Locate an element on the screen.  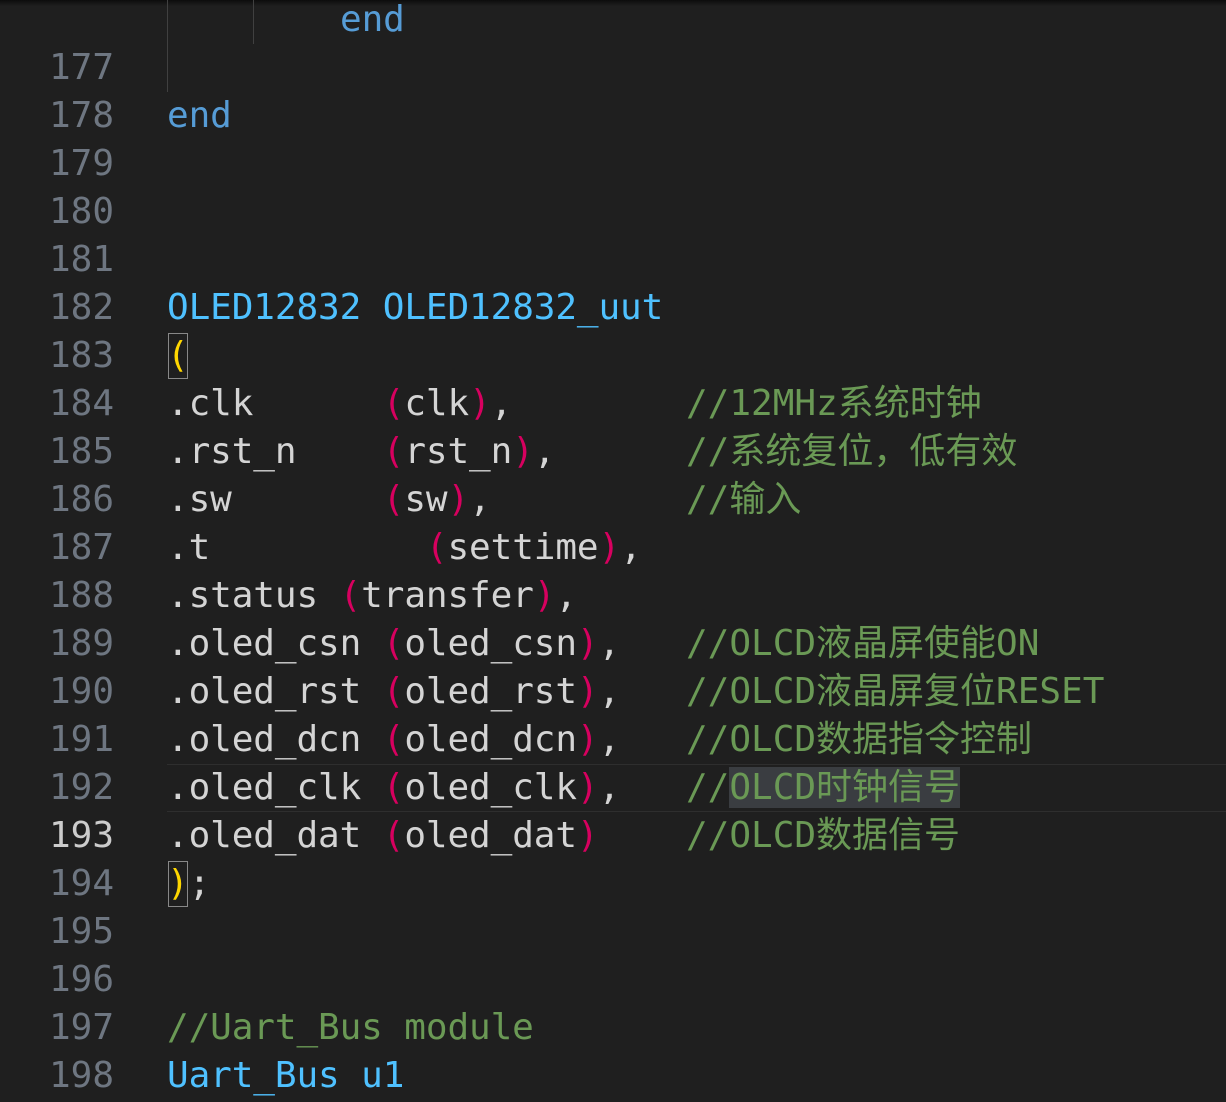
code-line-194: 194 .oled_dat (oled_dat) //OLCD数据信号 is located at coordinates (613, 858).